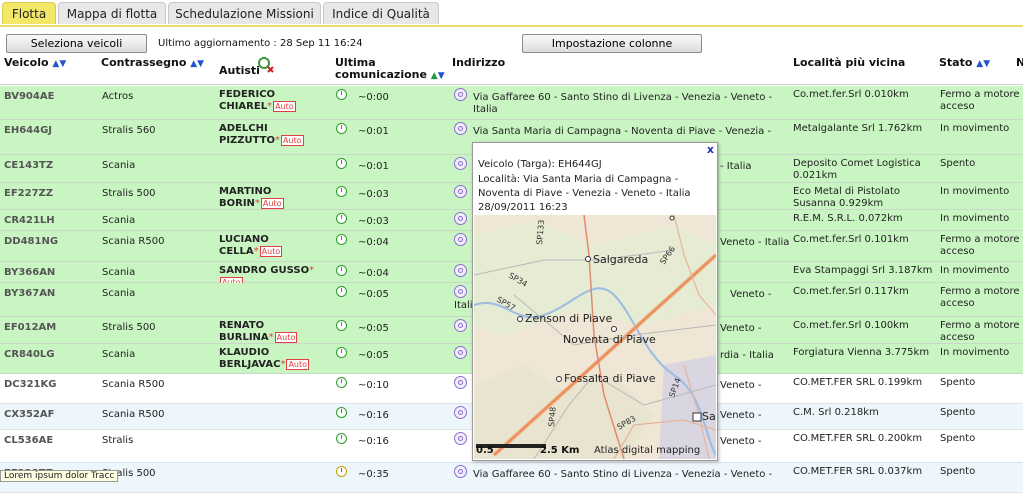 This screenshot has height=493, width=1023. What do you see at coordinates (28, 166) in the screenshot?
I see `vehicle-plate: CE143TZ` at bounding box center [28, 166].